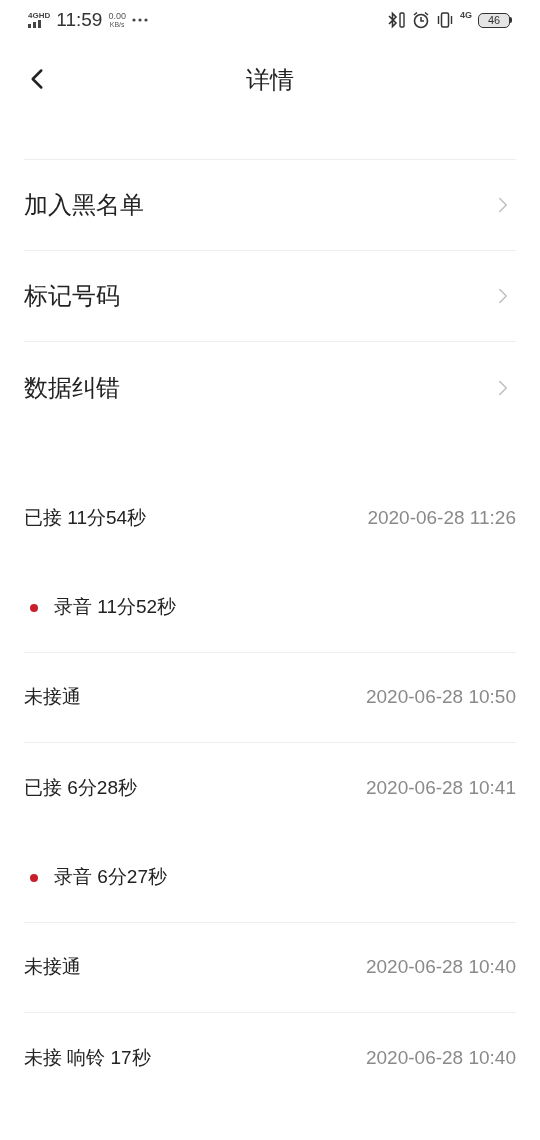 The image size is (540, 1140). I want to click on speed-value: 0.00, so click(117, 16).